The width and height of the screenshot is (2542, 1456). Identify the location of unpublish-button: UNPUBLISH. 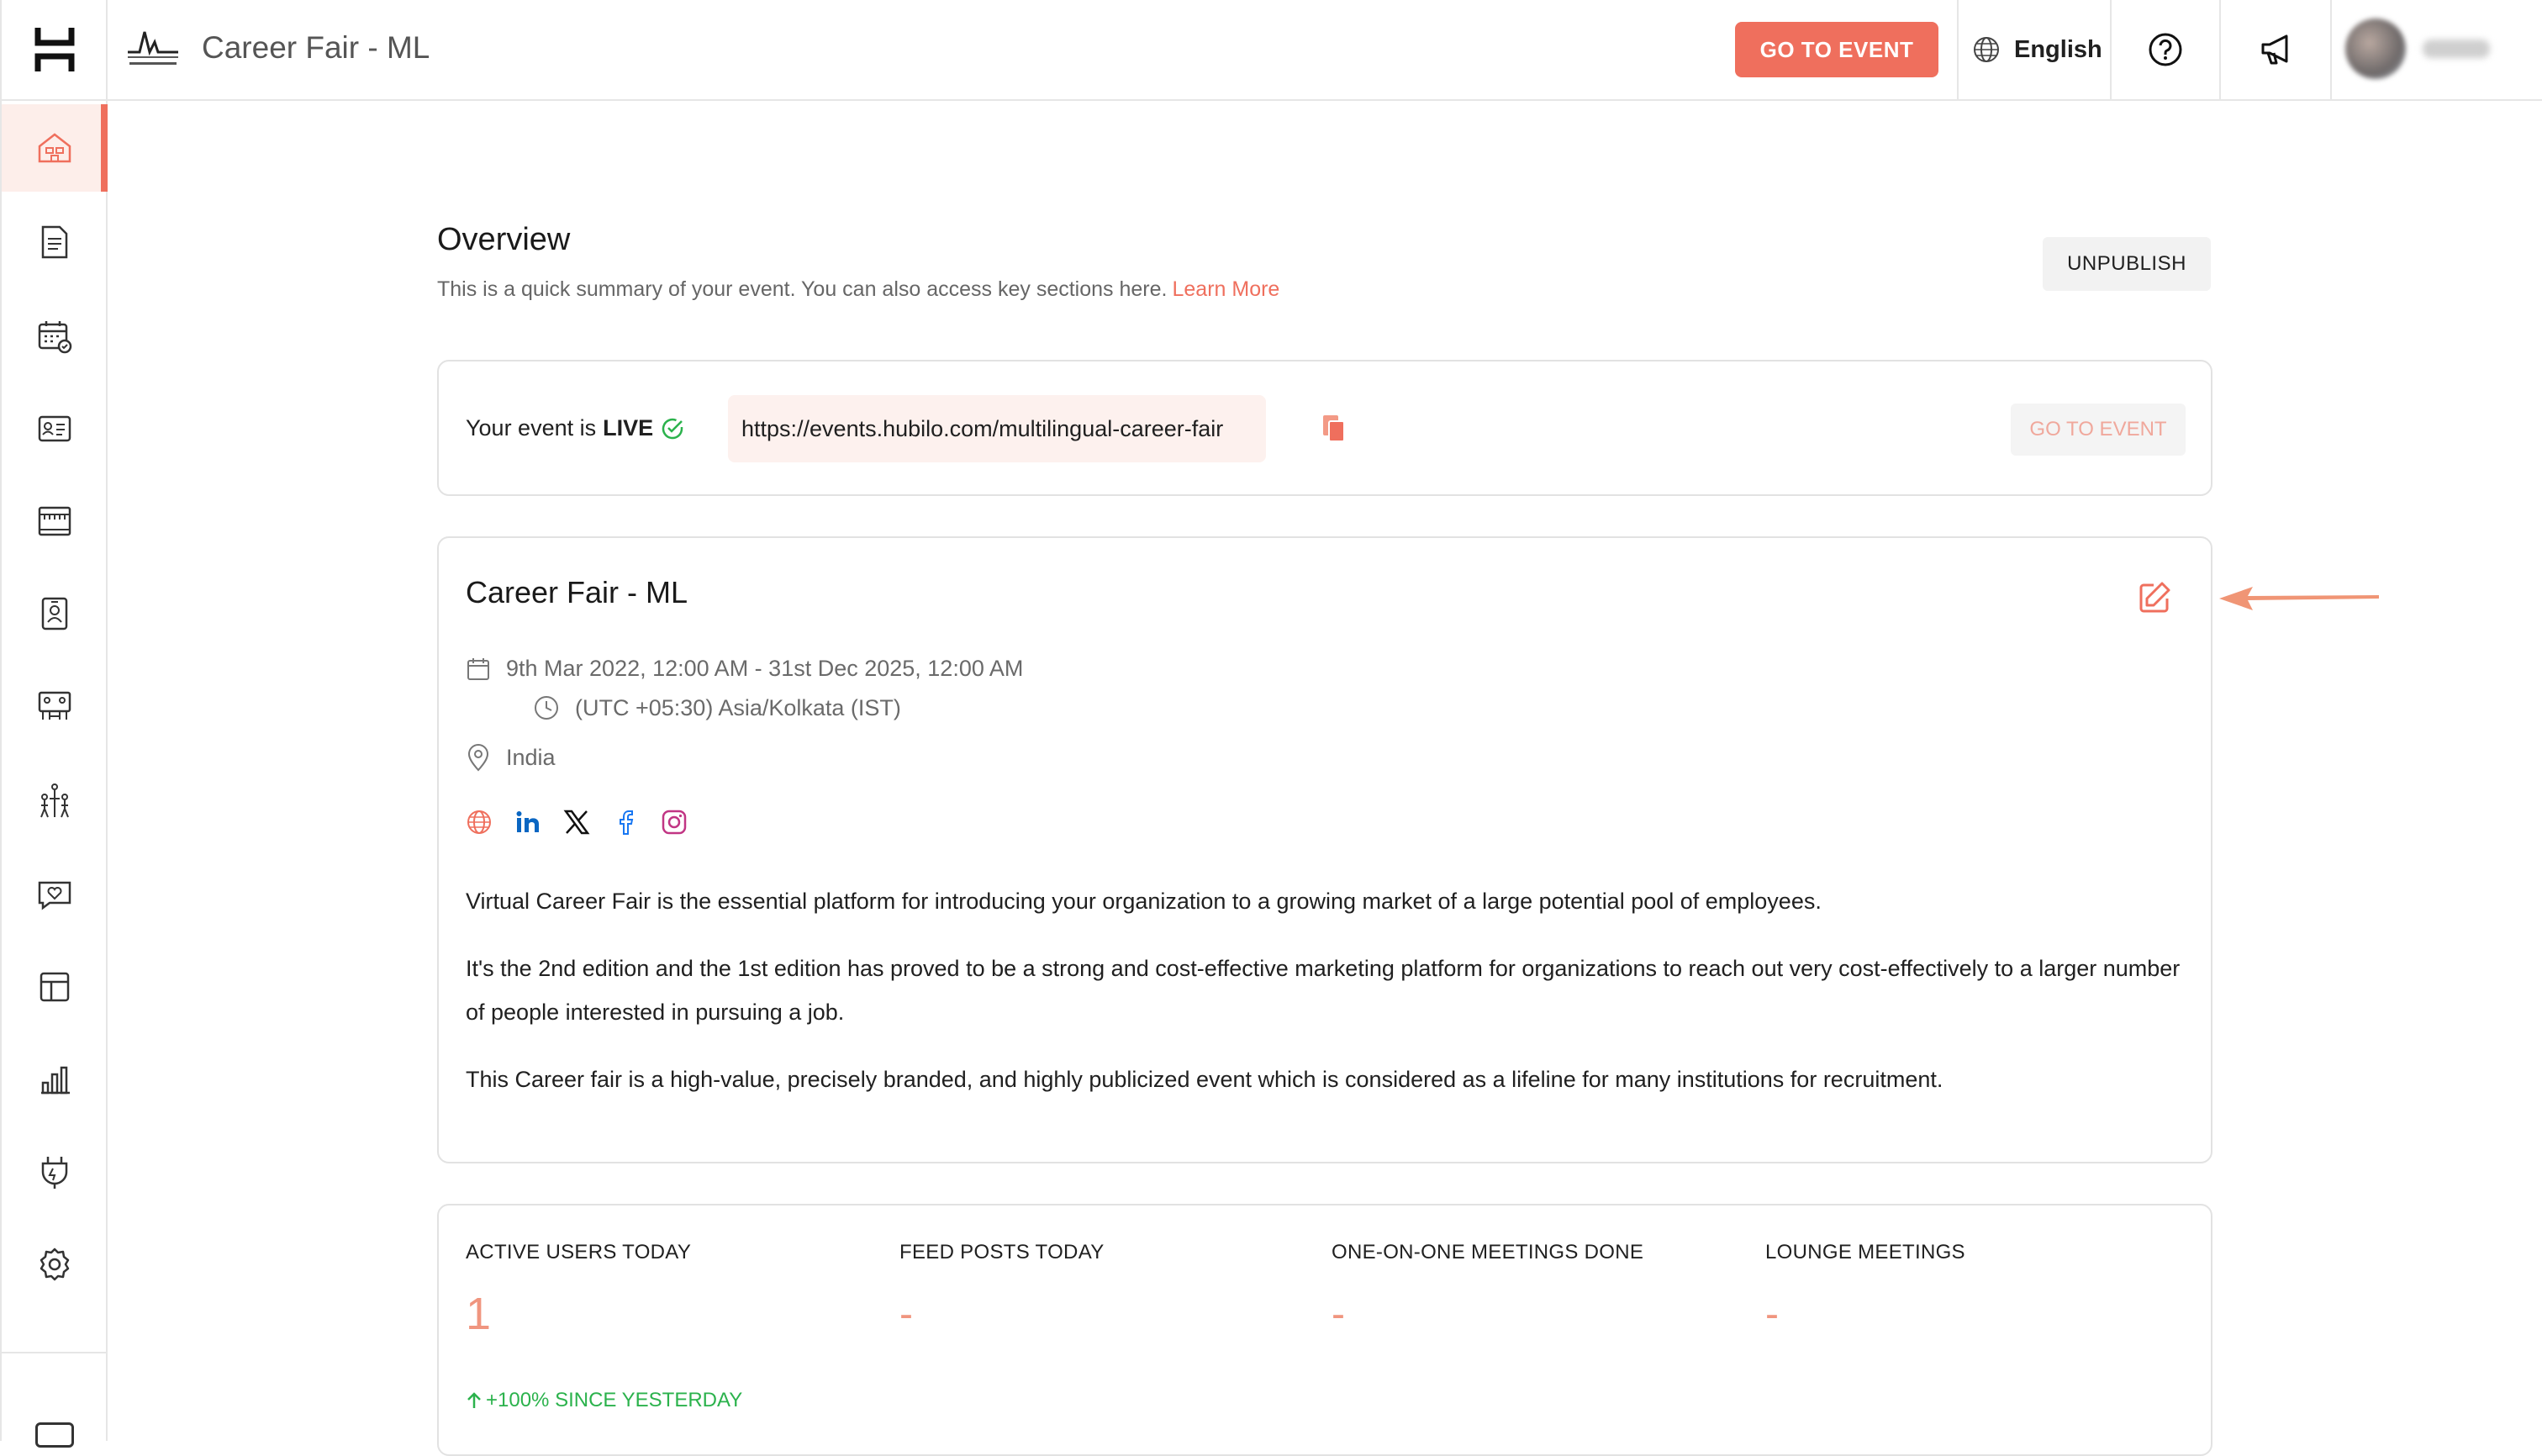
(2127, 264).